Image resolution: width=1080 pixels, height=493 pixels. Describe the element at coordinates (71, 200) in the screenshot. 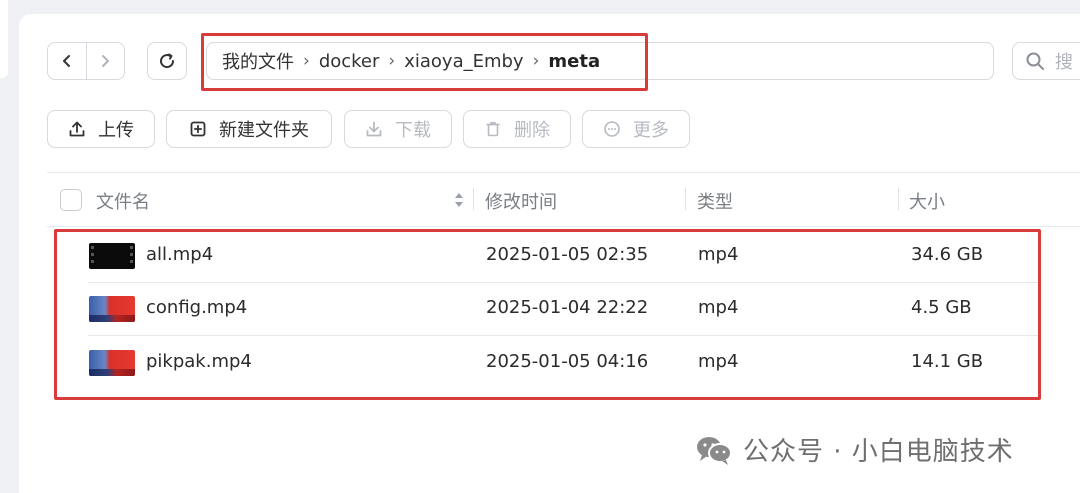

I see `select-all-checkbox` at that location.